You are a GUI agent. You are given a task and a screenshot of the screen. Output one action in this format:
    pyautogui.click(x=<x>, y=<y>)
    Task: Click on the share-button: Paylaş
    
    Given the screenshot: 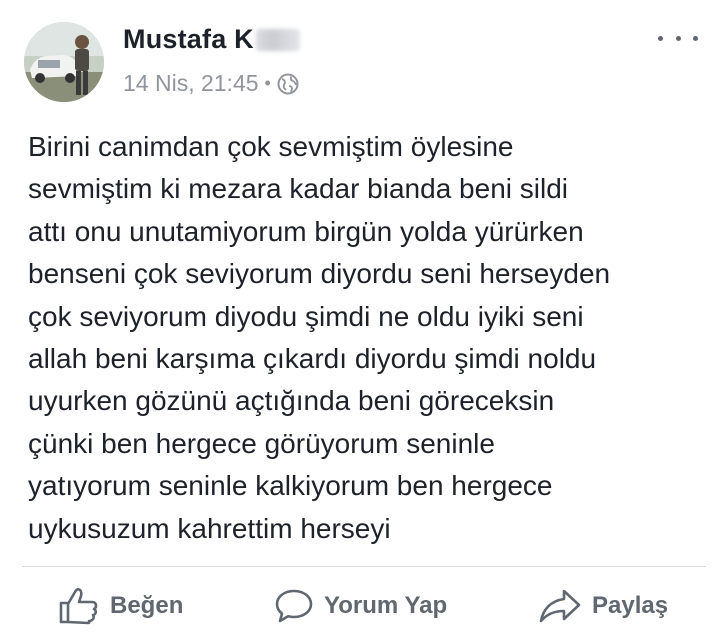 What is the action you would take?
    pyautogui.click(x=603, y=606)
    